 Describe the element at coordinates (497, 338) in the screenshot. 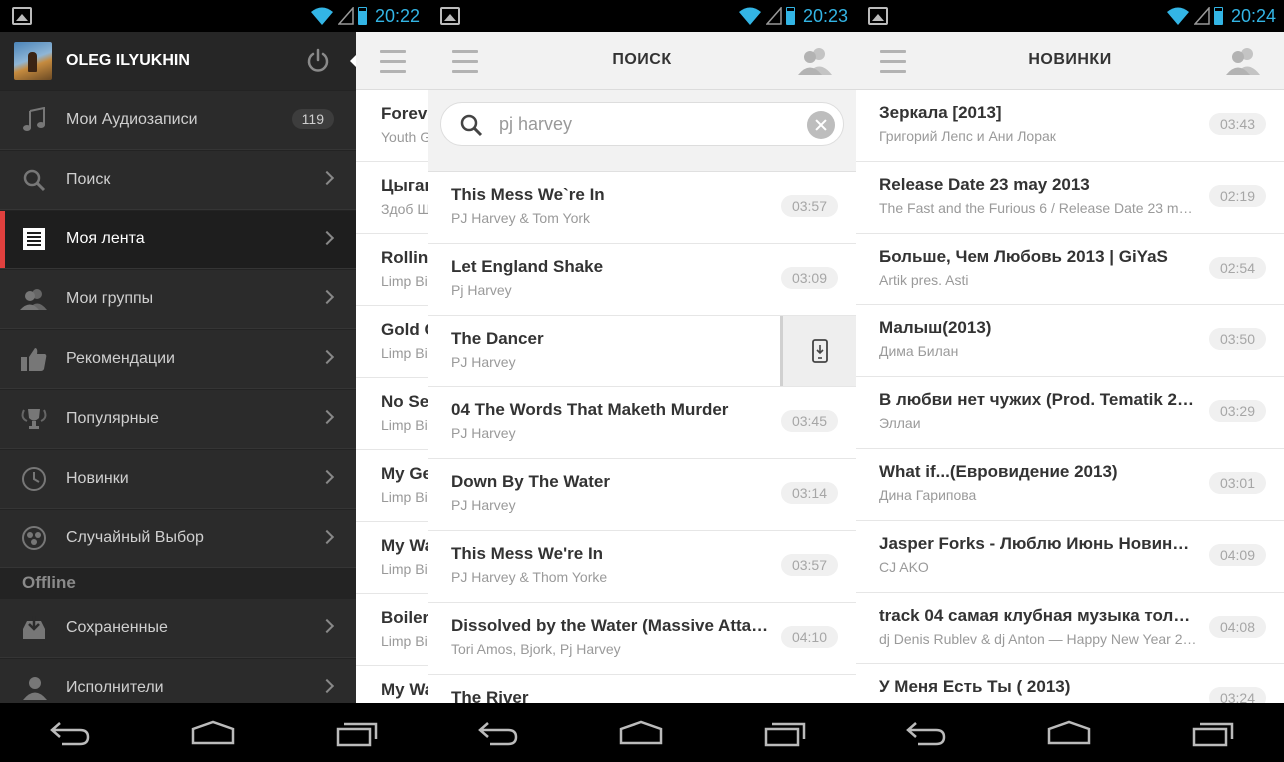

I see `track-title: The Dancer` at that location.